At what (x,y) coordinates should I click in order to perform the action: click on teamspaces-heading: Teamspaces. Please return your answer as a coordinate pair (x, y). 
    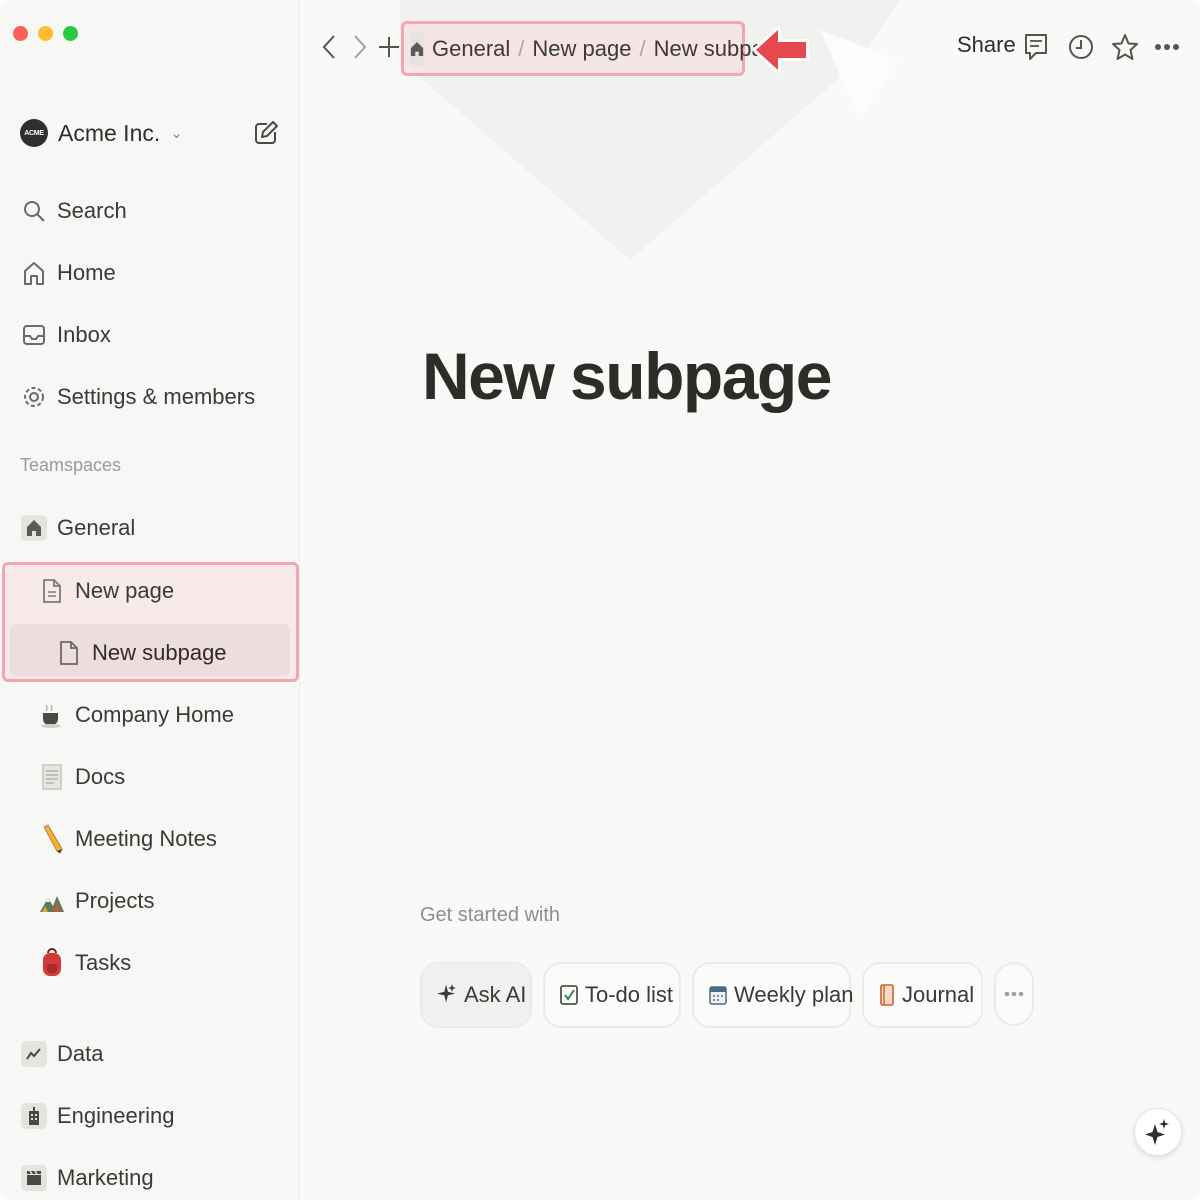
    Looking at the image, I should click on (71, 465).